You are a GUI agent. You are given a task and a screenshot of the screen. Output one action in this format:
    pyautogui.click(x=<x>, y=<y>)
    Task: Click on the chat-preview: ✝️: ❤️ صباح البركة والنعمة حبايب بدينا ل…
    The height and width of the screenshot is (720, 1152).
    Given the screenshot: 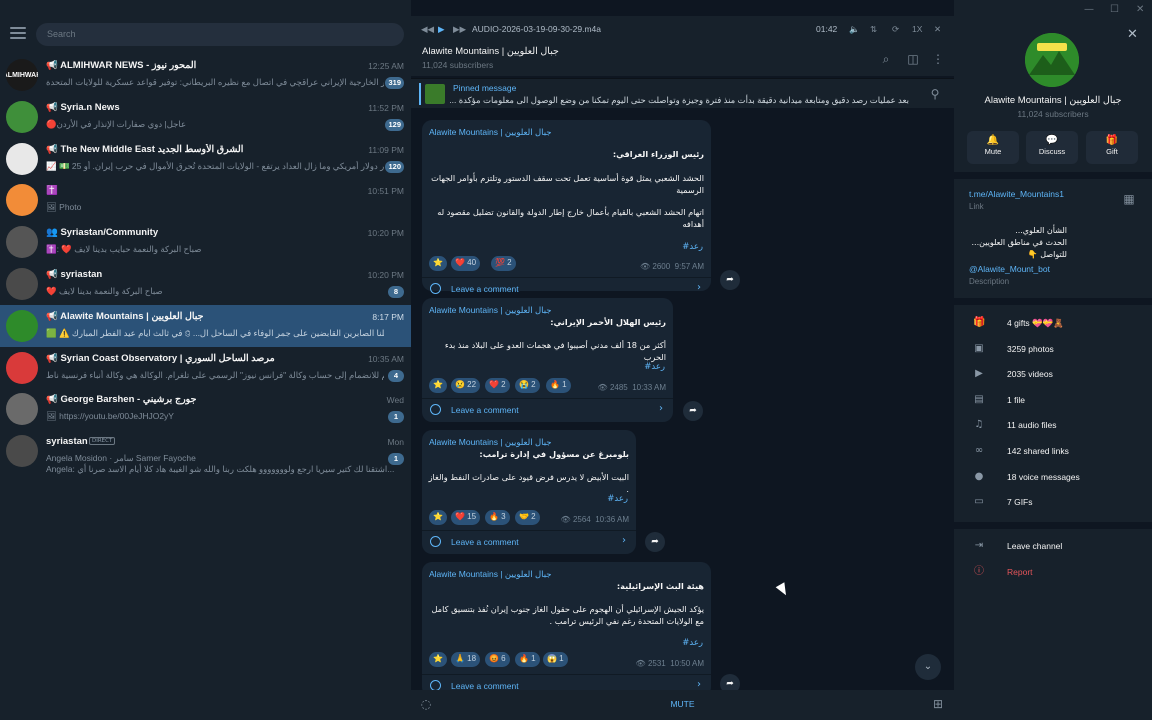 What is the action you would take?
    pyautogui.click(x=124, y=249)
    